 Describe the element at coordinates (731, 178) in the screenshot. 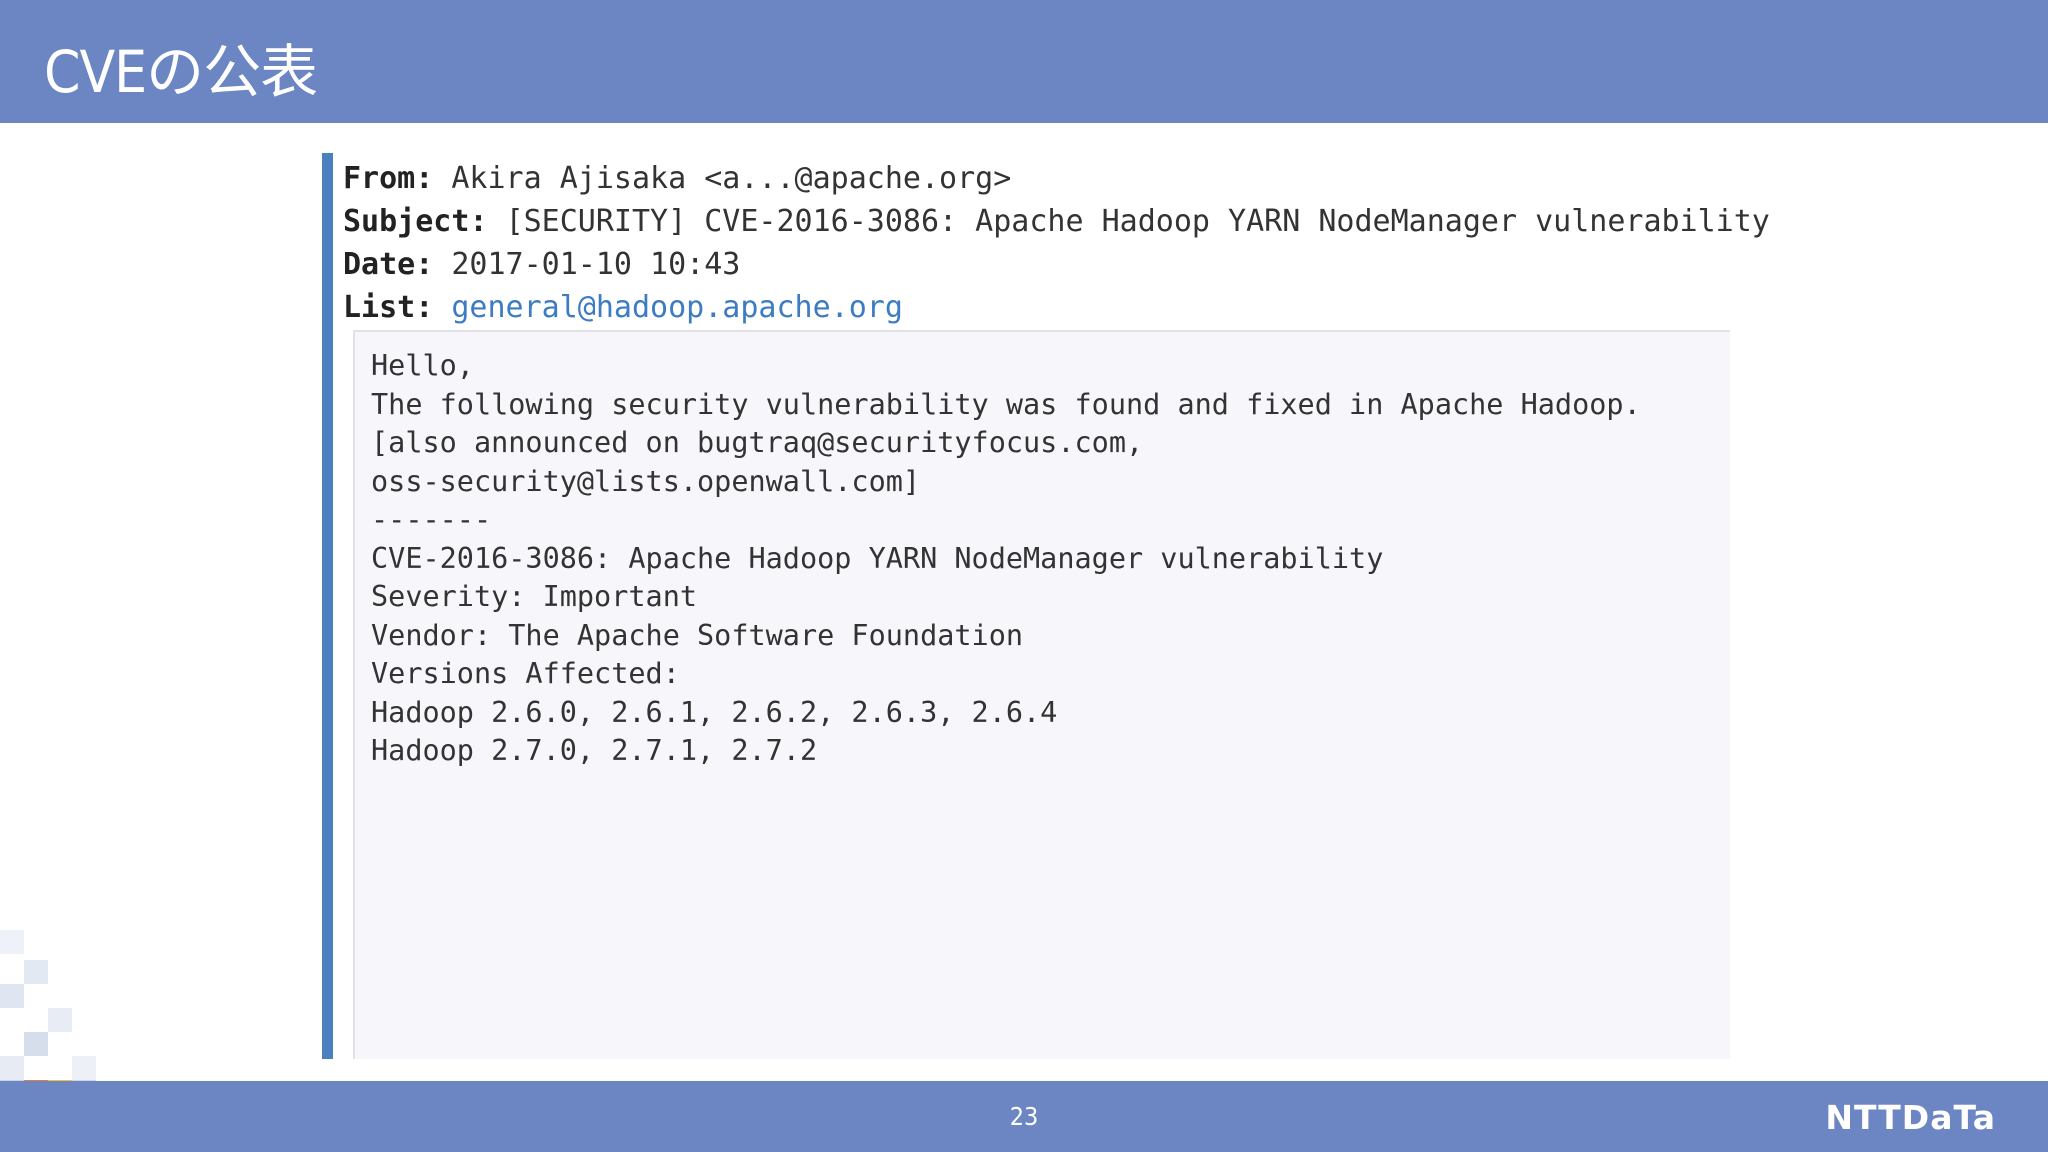

I see `header-value: Akira Ajisaka <a...@apache.org>` at that location.